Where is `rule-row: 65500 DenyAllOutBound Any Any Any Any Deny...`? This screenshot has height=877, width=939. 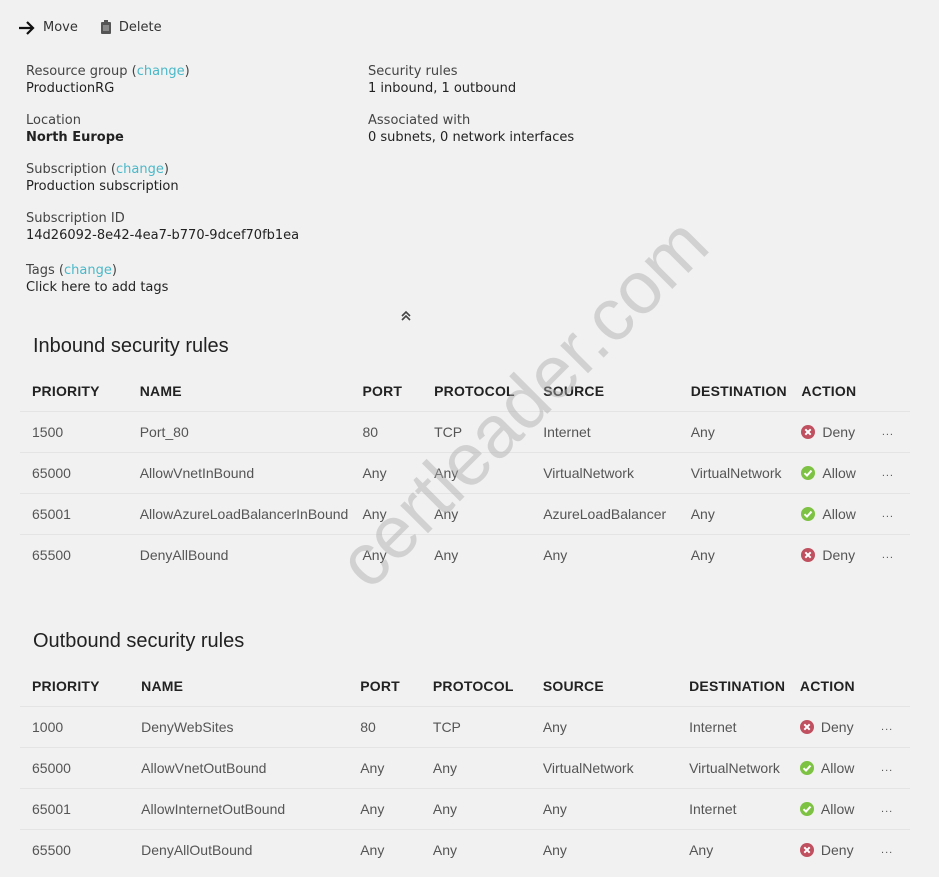 rule-row: 65500 DenyAllOutBound Any Any Any Any Deny... is located at coordinates (465, 849).